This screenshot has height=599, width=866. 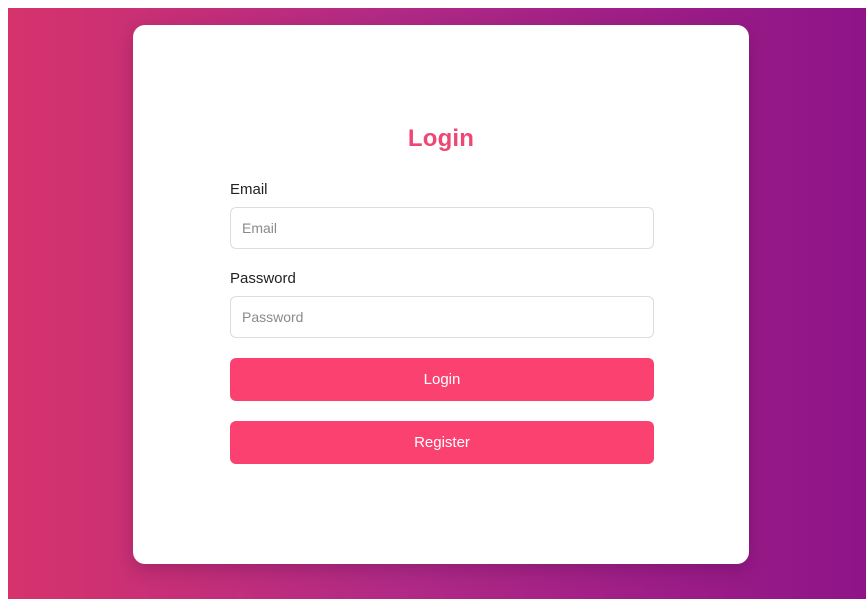 What do you see at coordinates (442, 442) in the screenshot?
I see `register-button: Register` at bounding box center [442, 442].